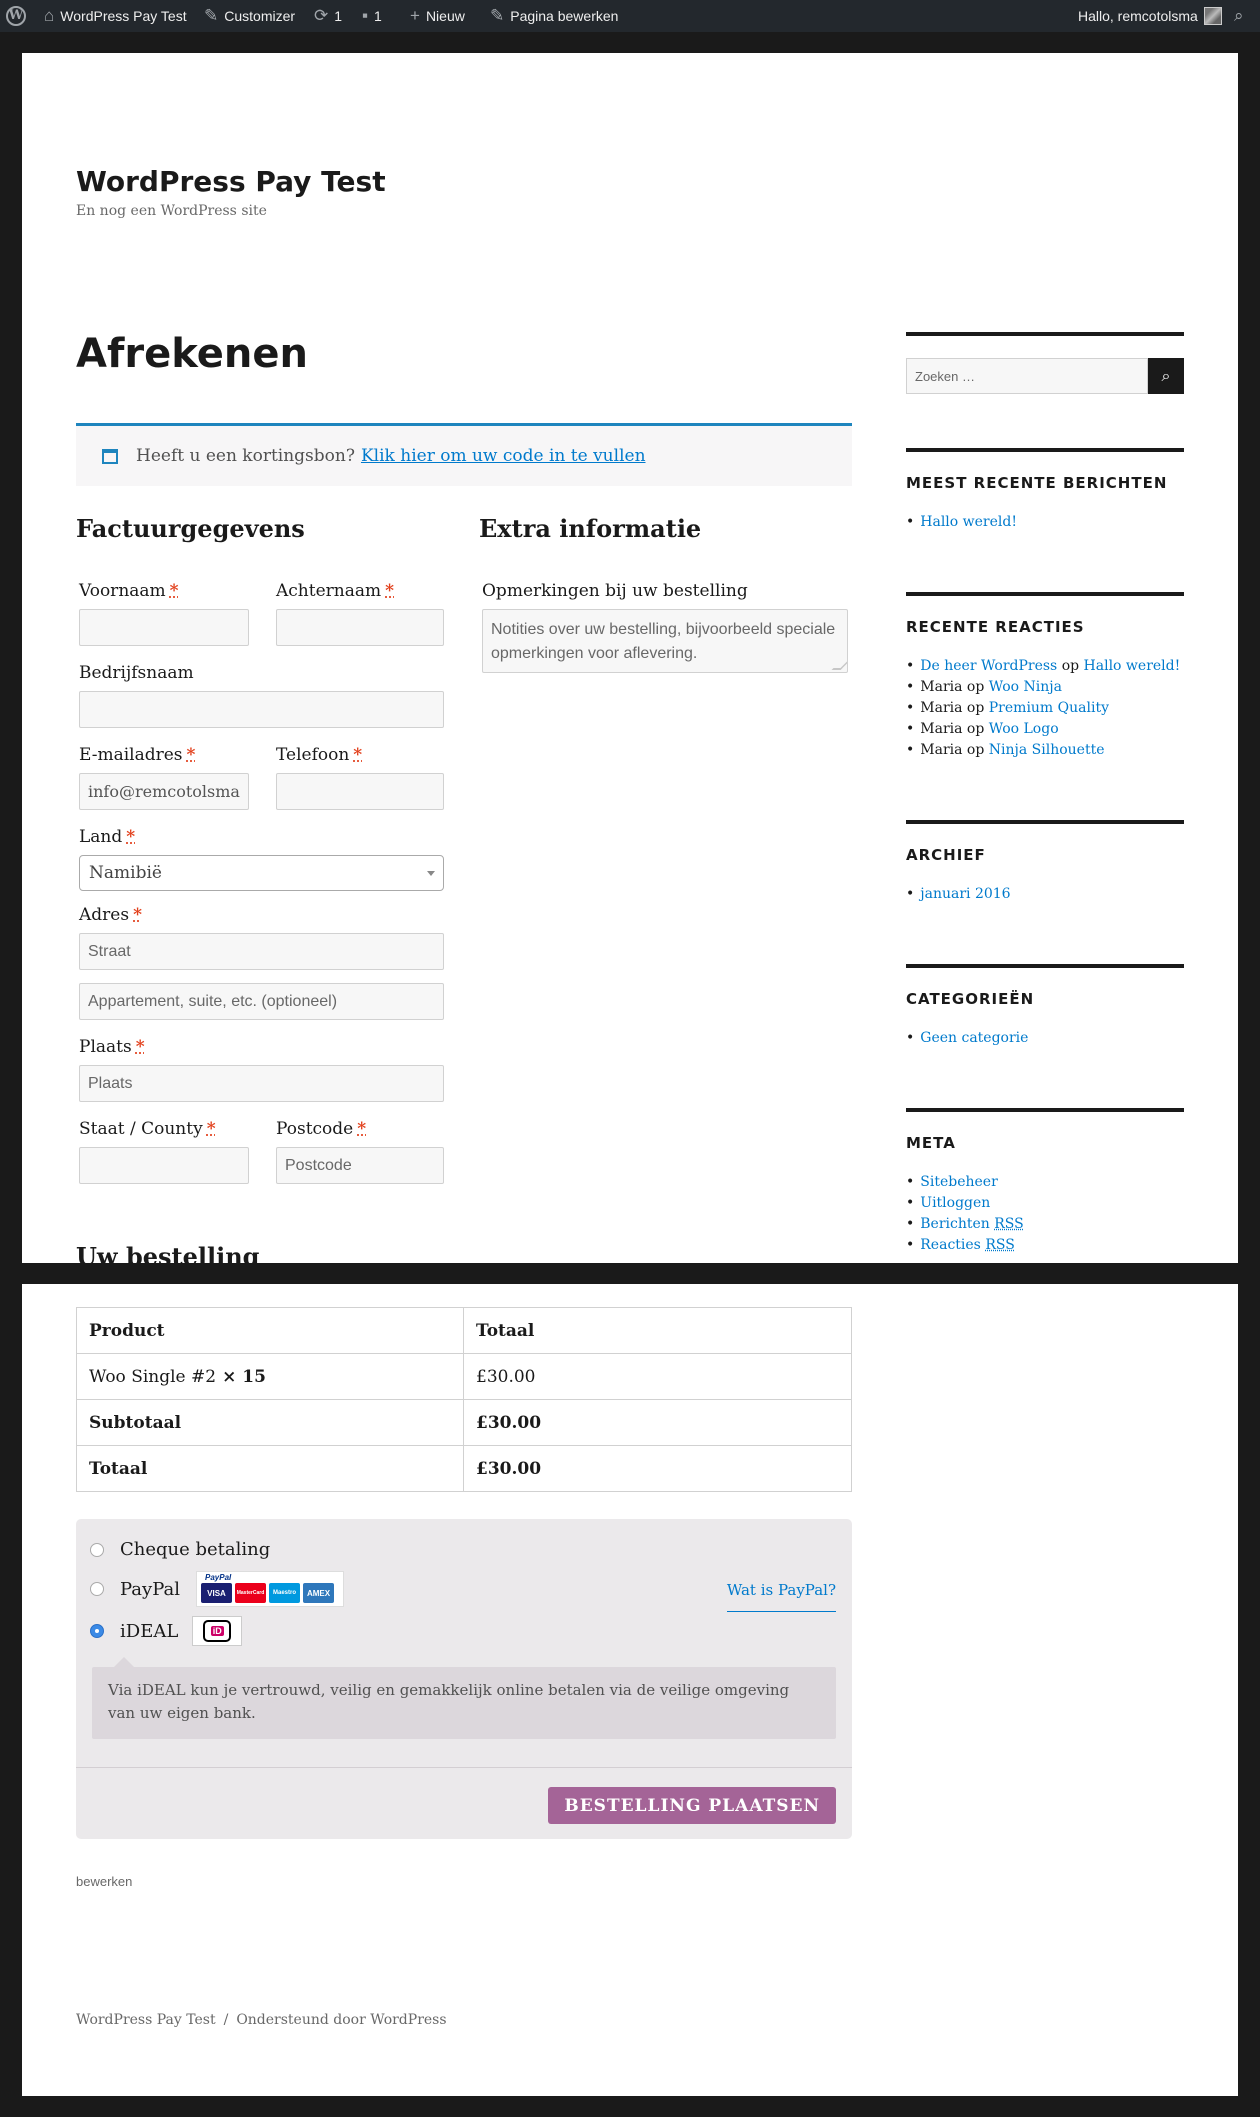  Describe the element at coordinates (1166, 376) in the screenshot. I see `search-button: ⌕` at that location.